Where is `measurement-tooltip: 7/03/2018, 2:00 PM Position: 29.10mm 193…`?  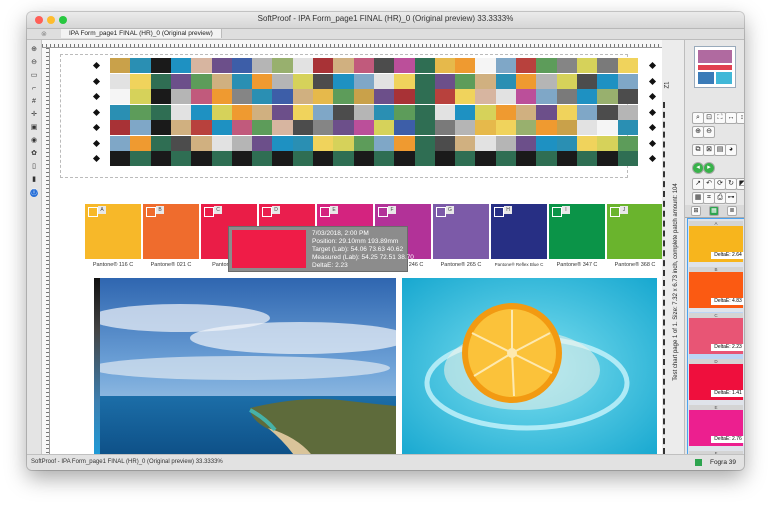
measurement-tooltip: 7/03/2018, 2:00 PM Position: 29.10mm 193… is located at coordinates (321, 249).